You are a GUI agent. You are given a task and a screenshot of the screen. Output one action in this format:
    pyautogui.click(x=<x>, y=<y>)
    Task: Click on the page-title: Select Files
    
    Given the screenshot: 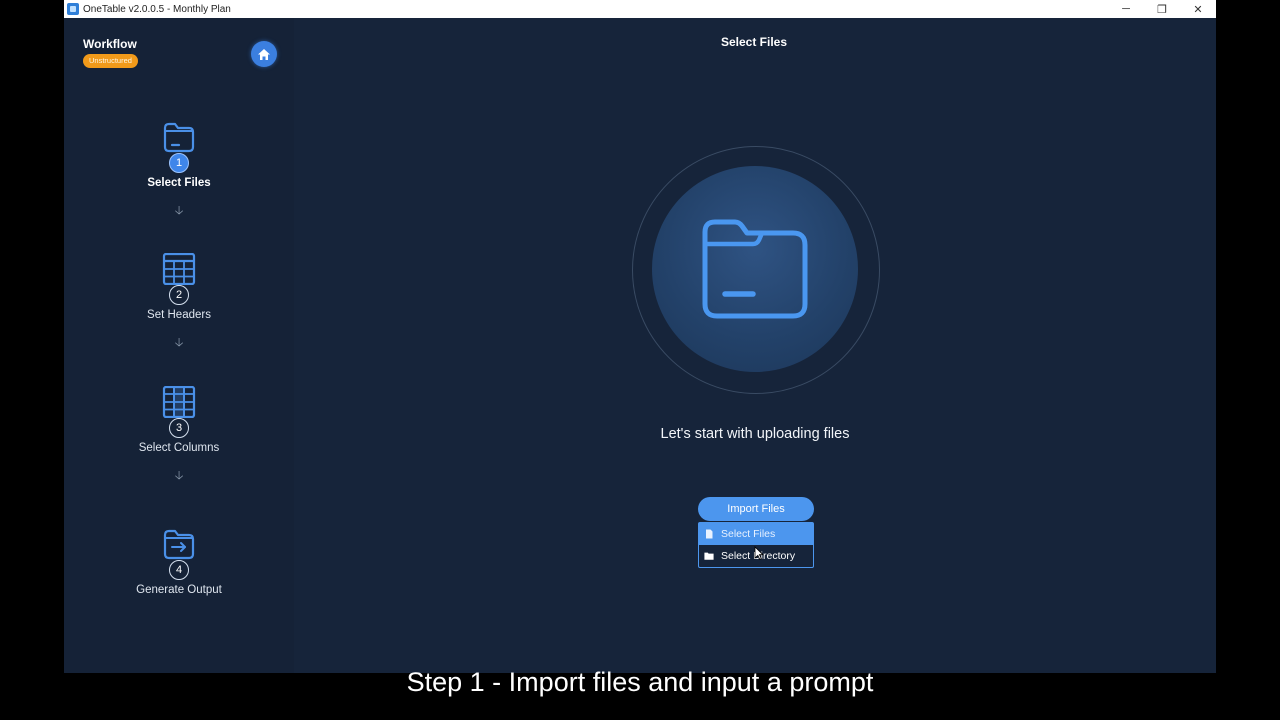 What is the action you would take?
    pyautogui.click(x=754, y=42)
    